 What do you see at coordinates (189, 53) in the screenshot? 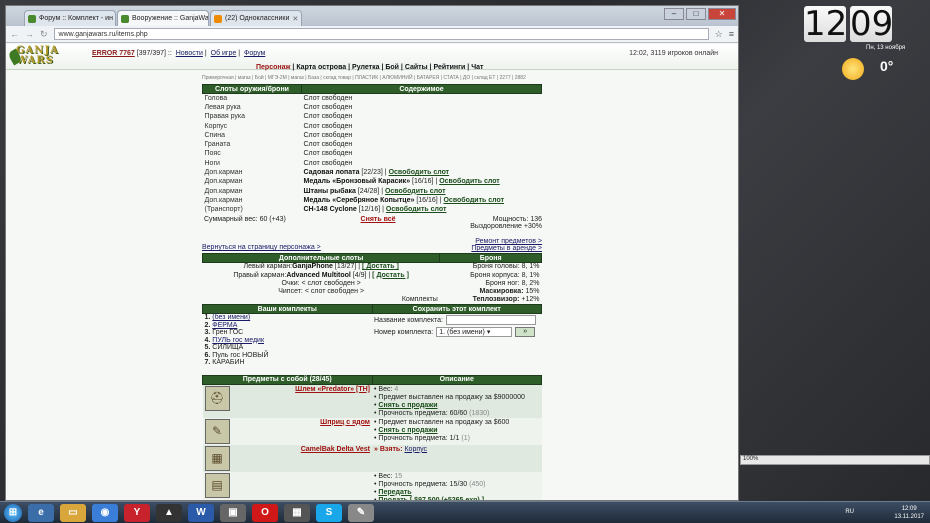
I see `news-link: Новости` at bounding box center [189, 53].